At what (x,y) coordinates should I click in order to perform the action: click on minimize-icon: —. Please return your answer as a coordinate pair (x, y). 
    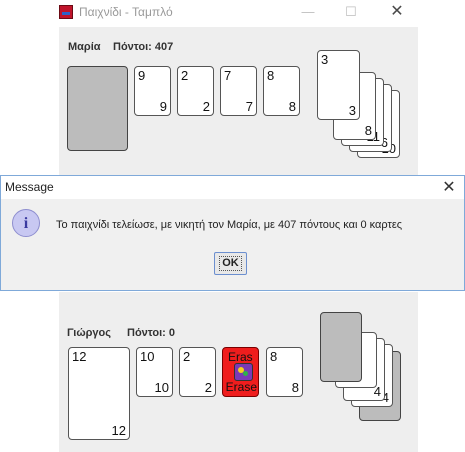
    Looking at the image, I should click on (308, 12).